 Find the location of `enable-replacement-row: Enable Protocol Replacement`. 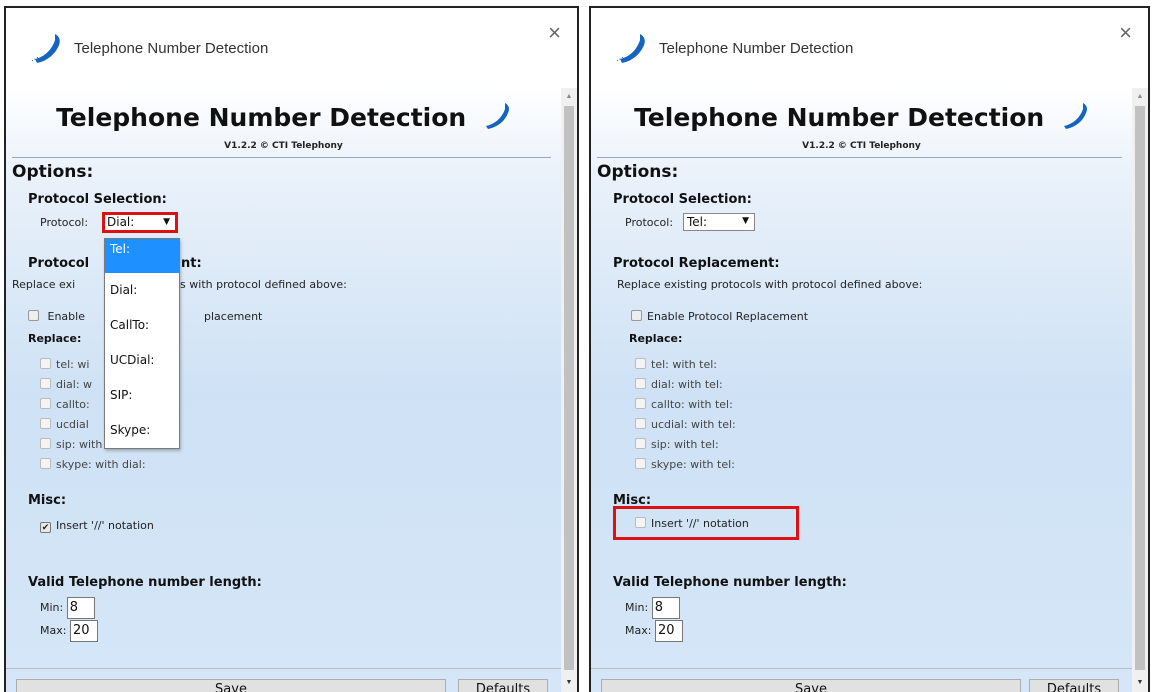

enable-replacement-row: Enable Protocol Replacement is located at coordinates (719, 316).